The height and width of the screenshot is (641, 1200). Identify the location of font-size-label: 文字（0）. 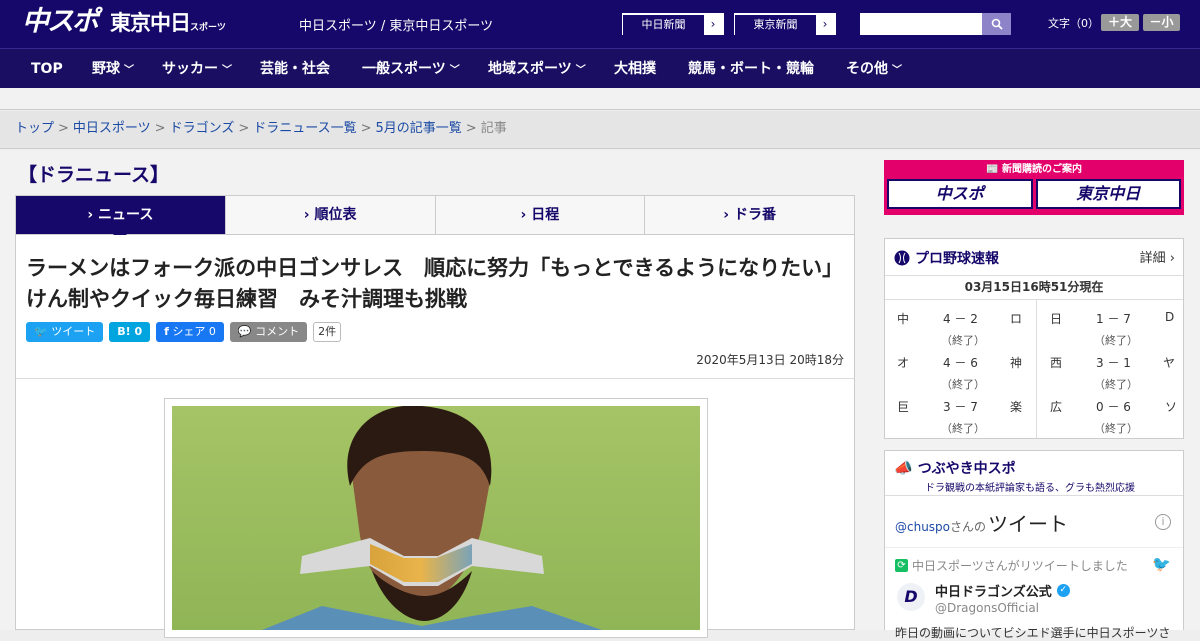
(1073, 23).